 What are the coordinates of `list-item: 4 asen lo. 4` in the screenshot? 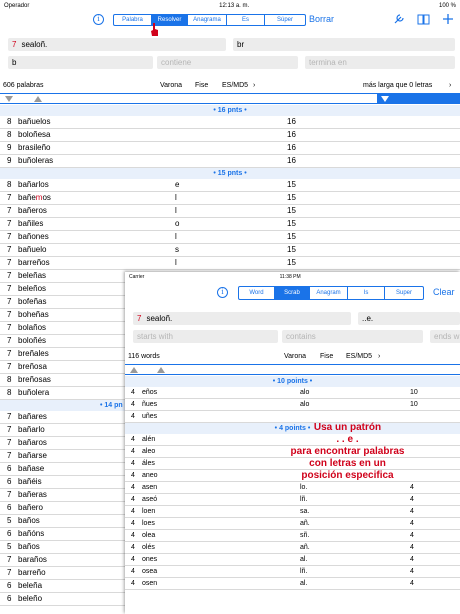 It's located at (292, 488).